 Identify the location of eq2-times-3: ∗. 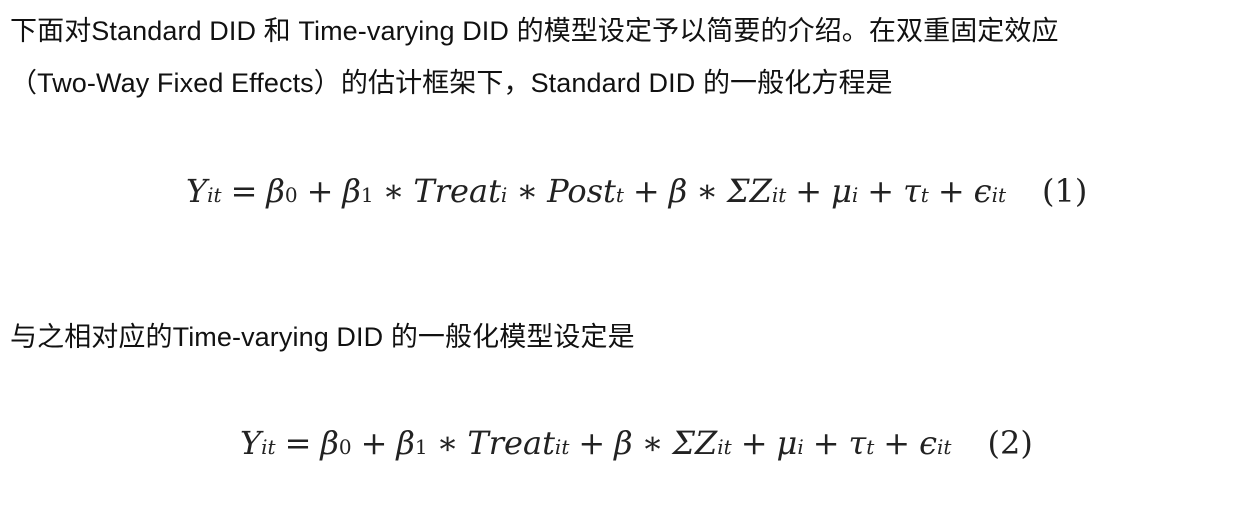
(652, 443).